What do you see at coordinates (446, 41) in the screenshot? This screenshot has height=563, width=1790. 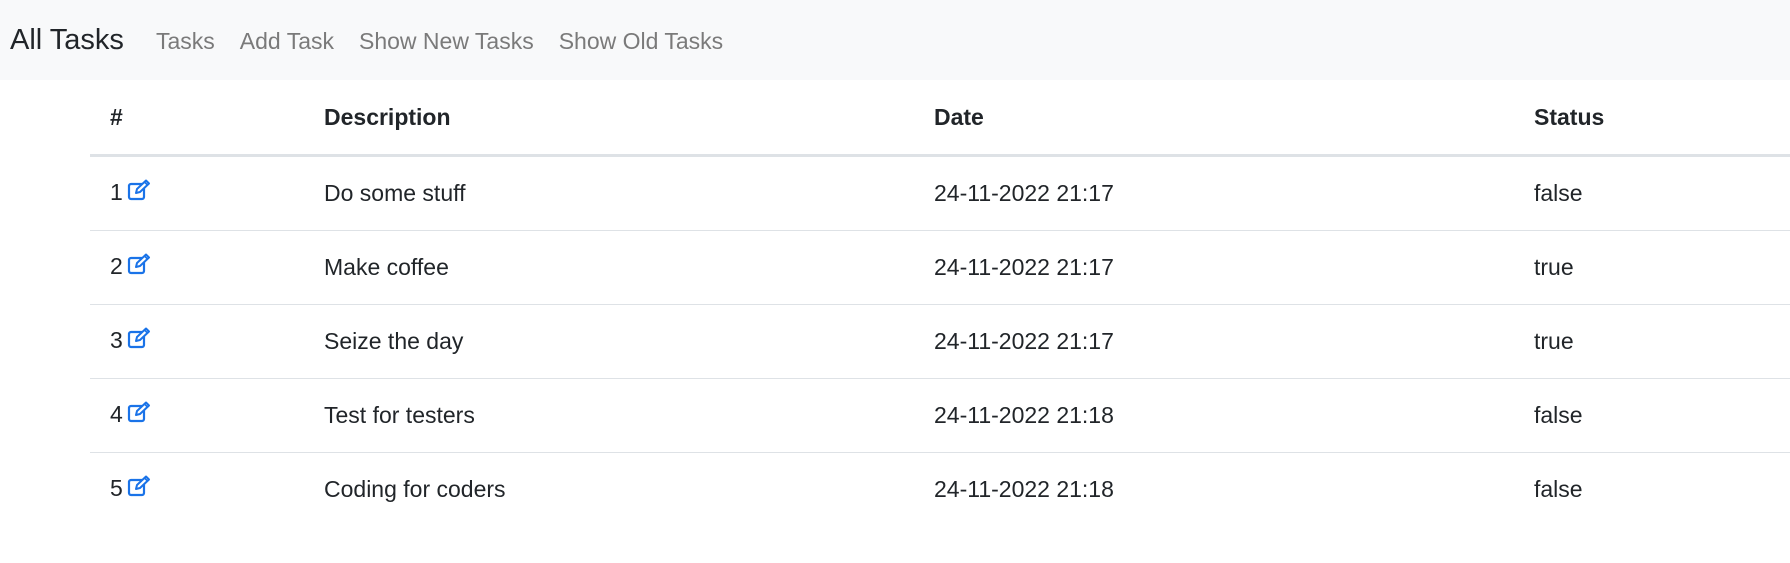 I see `nav-link-show-new-tasks: Show New Tasks` at bounding box center [446, 41].